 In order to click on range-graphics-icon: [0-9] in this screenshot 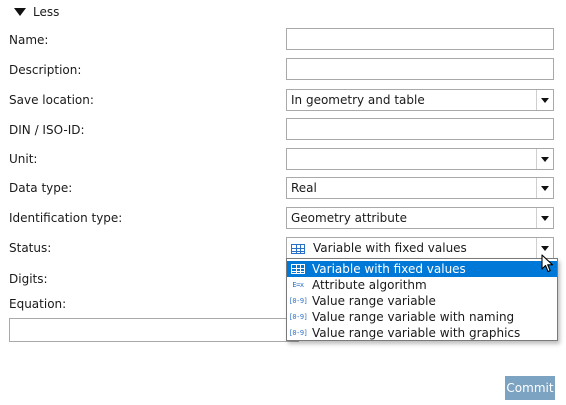, I will do `click(298, 333)`.